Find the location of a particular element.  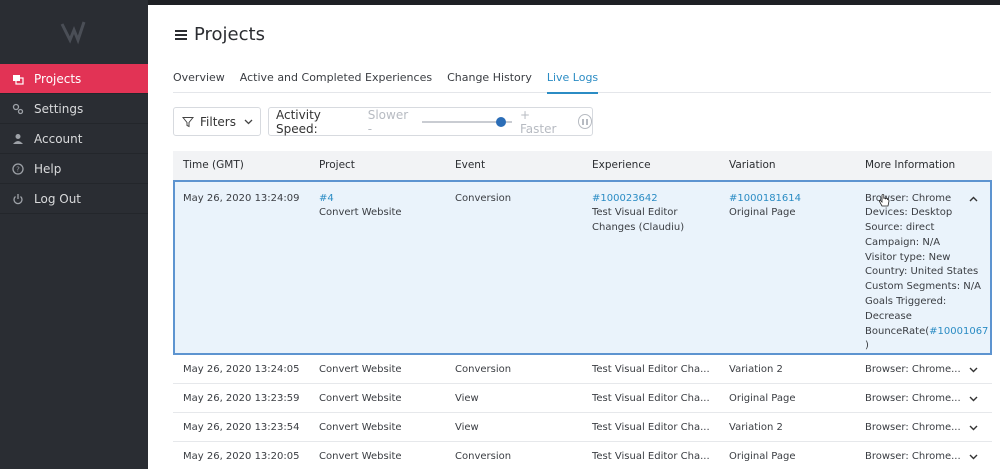

hamburger-menu-icon is located at coordinates (181, 35).